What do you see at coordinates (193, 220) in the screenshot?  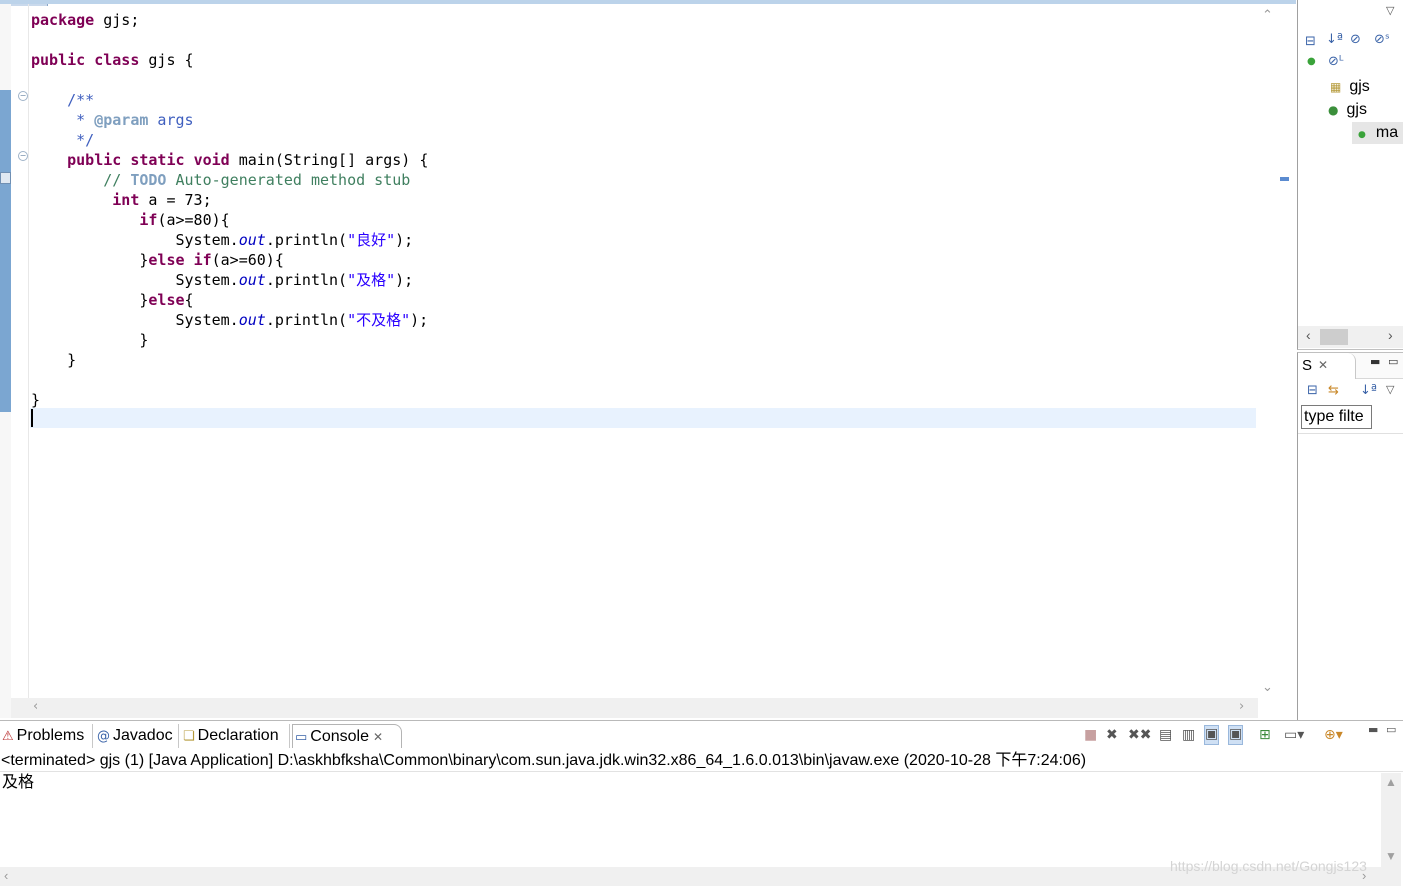 I see `code-token: (a>=80){` at bounding box center [193, 220].